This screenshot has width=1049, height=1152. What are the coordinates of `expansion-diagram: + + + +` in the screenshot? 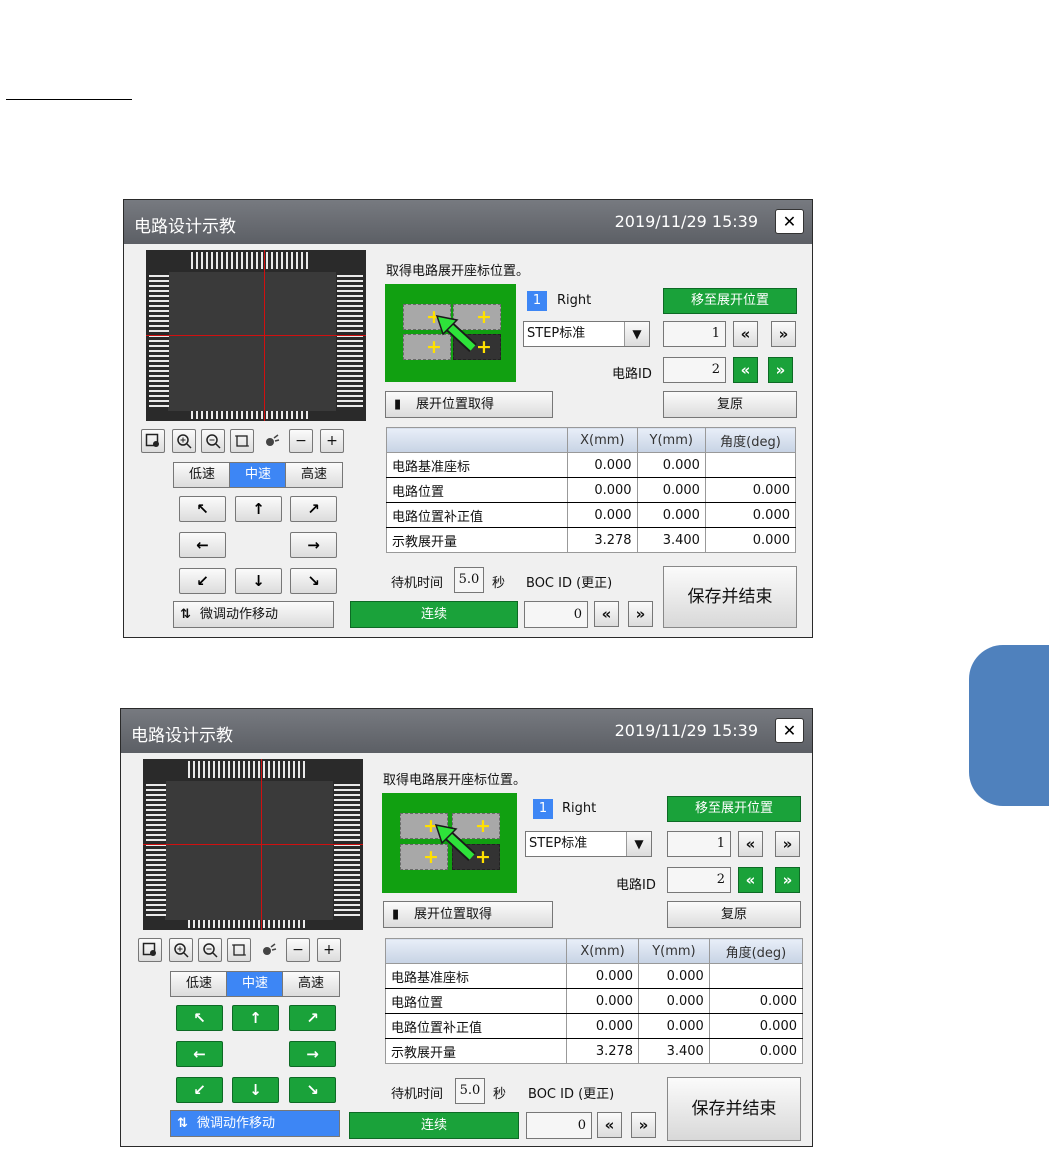 It's located at (449, 843).